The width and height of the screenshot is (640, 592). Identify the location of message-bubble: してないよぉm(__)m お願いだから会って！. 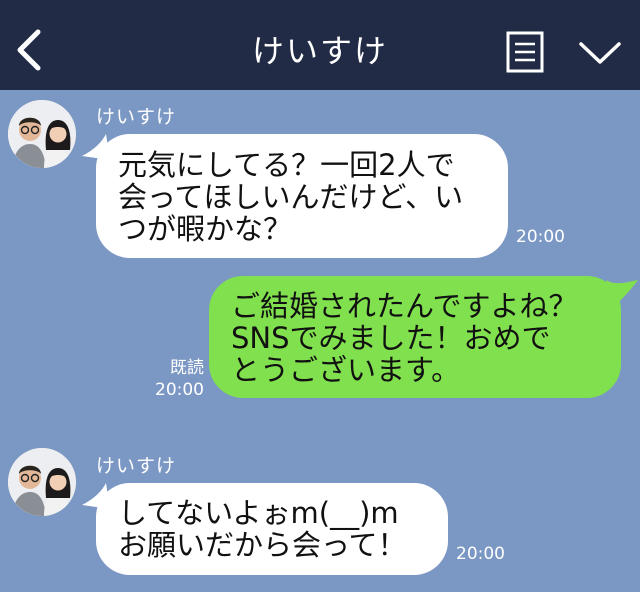
(272, 529).